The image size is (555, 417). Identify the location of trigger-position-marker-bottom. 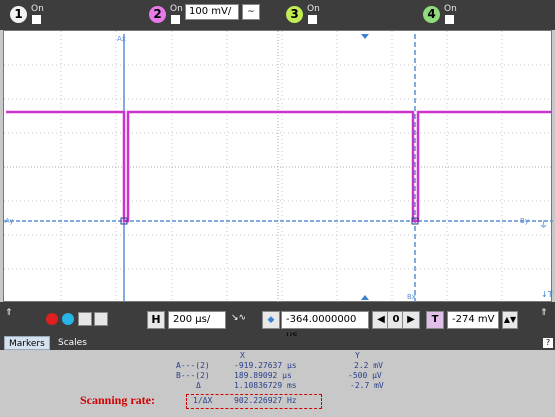
(365, 297).